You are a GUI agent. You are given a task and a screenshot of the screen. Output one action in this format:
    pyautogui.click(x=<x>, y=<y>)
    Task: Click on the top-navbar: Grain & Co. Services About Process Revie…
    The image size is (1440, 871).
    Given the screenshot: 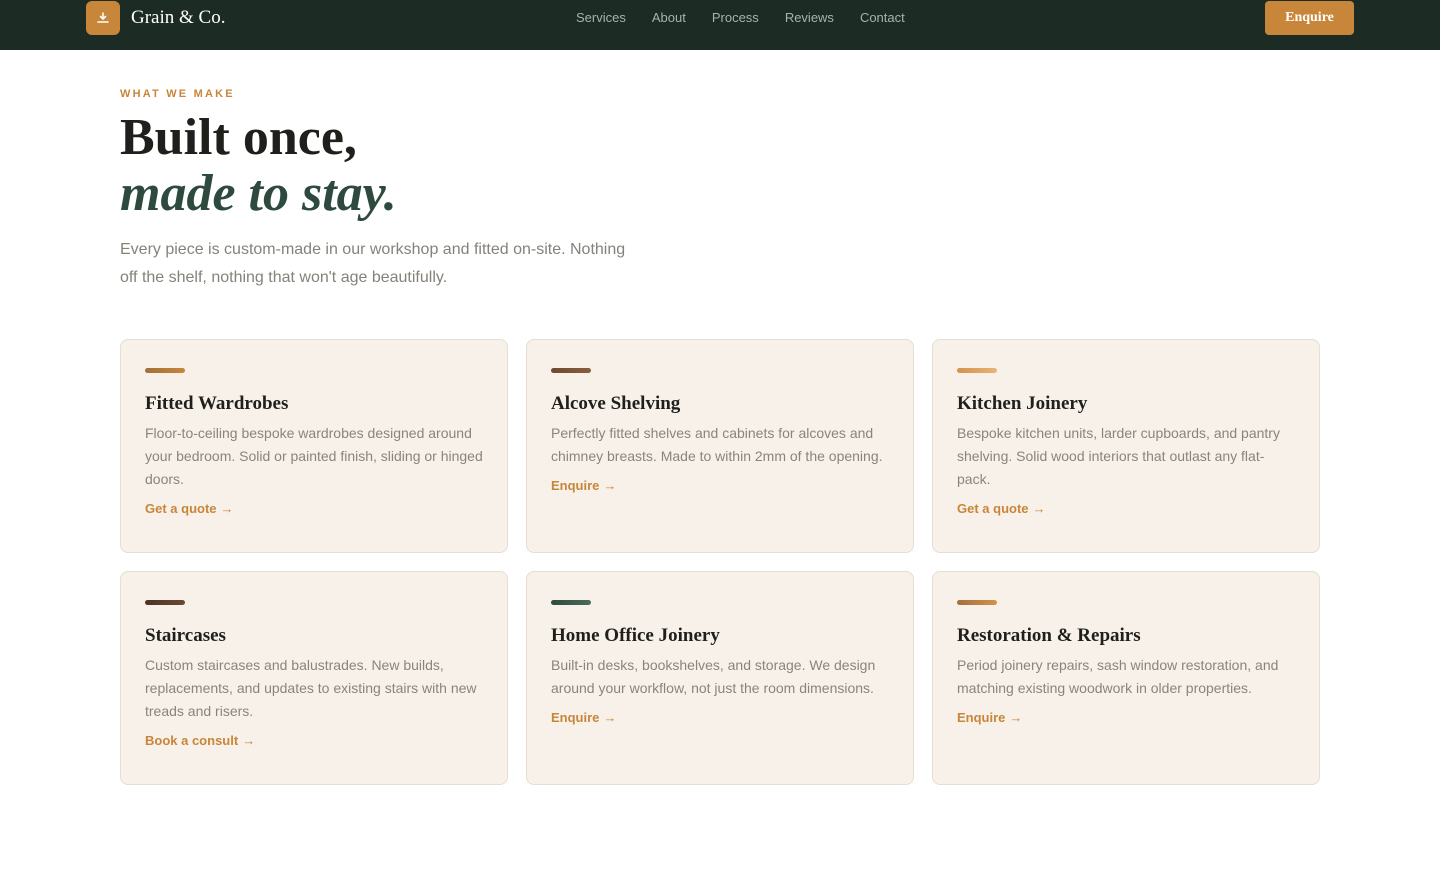 What is the action you would take?
    pyautogui.click(x=720, y=25)
    